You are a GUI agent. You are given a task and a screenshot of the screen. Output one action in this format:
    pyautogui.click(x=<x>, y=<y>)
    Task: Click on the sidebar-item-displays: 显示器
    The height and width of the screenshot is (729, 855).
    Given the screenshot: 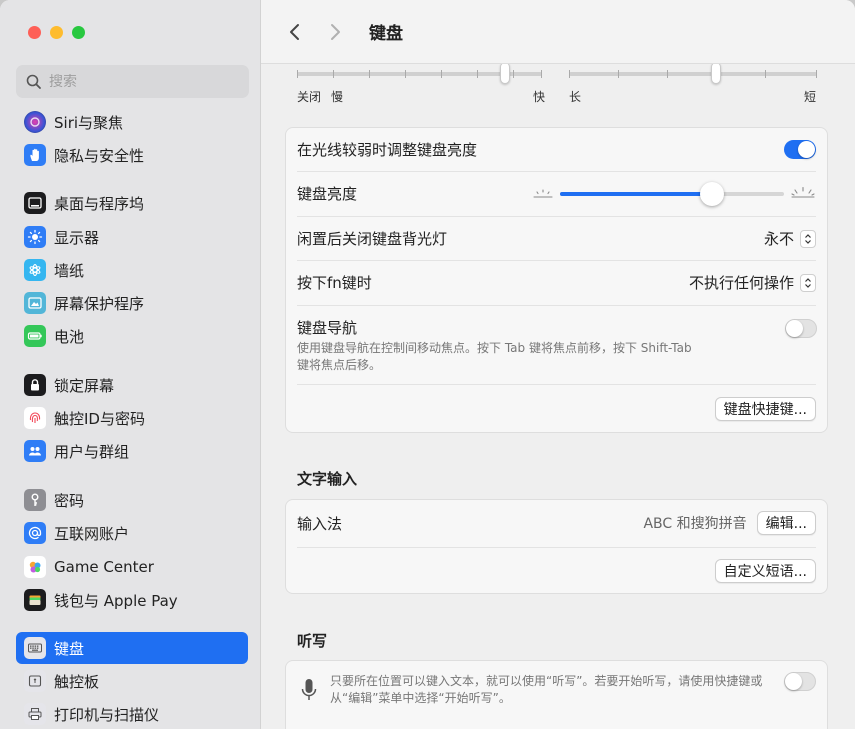 What is the action you would take?
    pyautogui.click(x=132, y=237)
    